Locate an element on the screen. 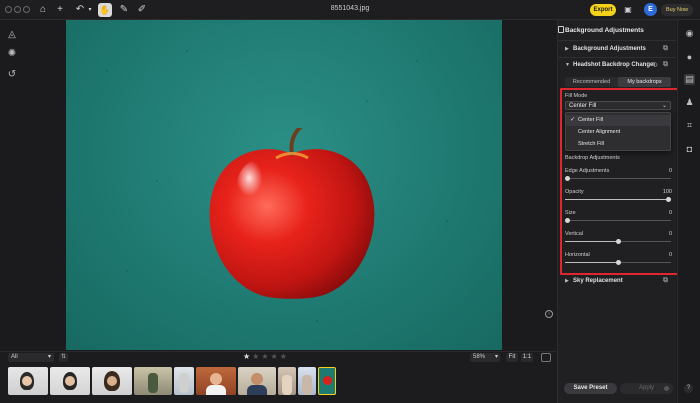  export-button: Export is located at coordinates (603, 10).